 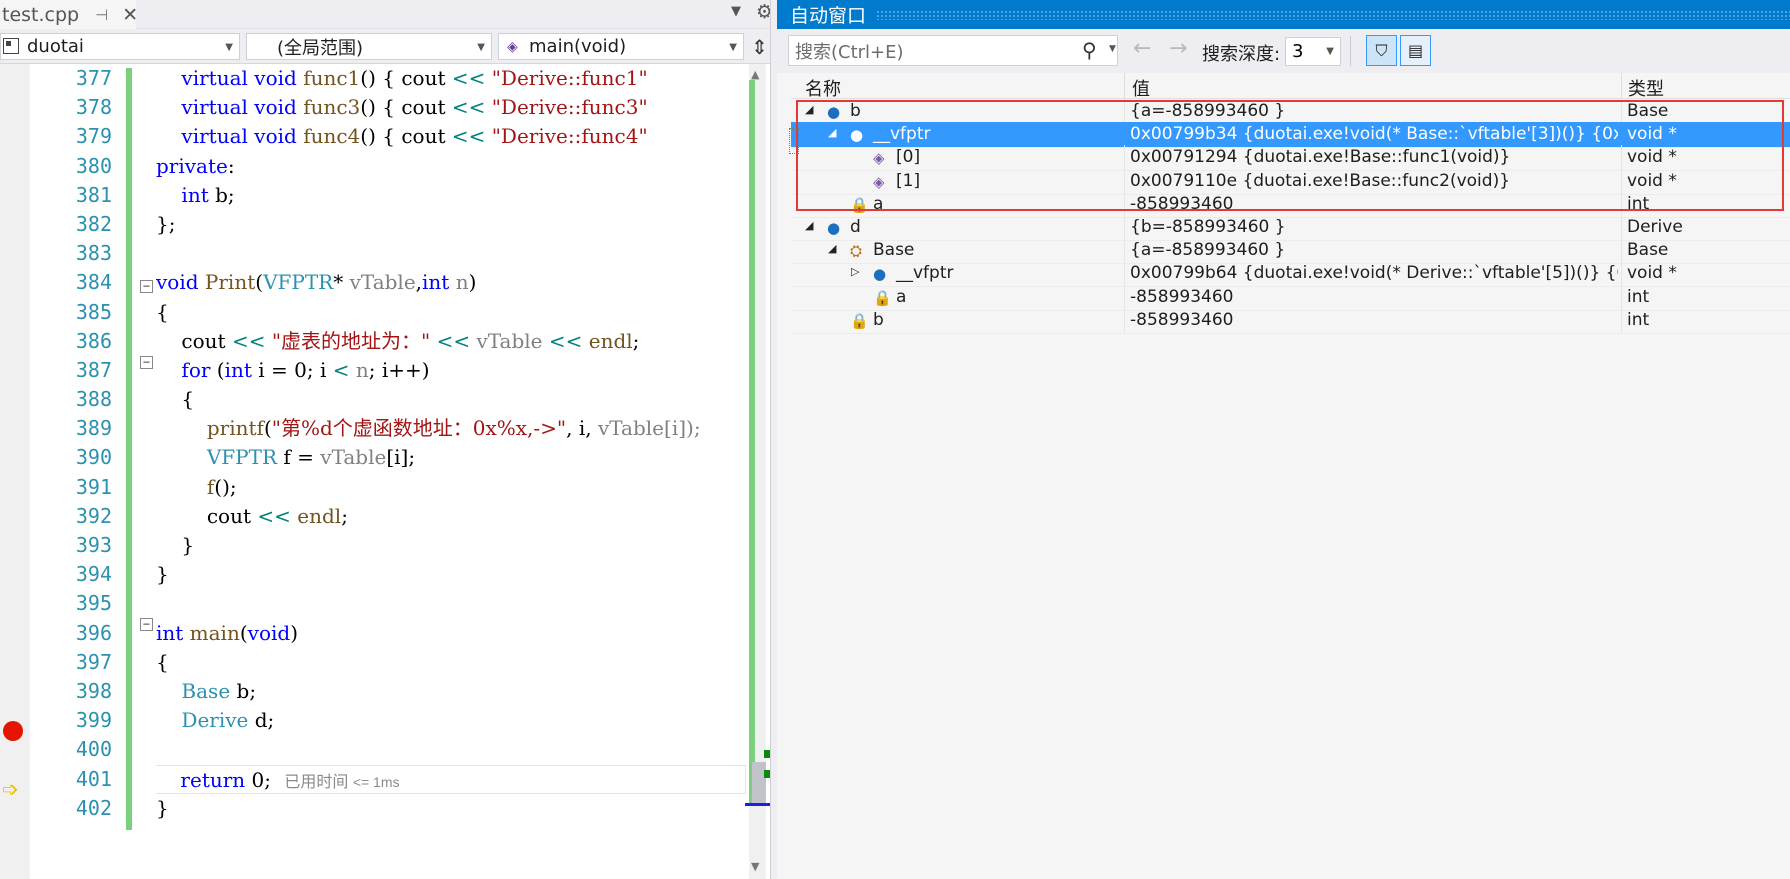 What do you see at coordinates (451, 779) in the screenshot?
I see `code-line: return 0; 已用时间 <= 1ms` at bounding box center [451, 779].